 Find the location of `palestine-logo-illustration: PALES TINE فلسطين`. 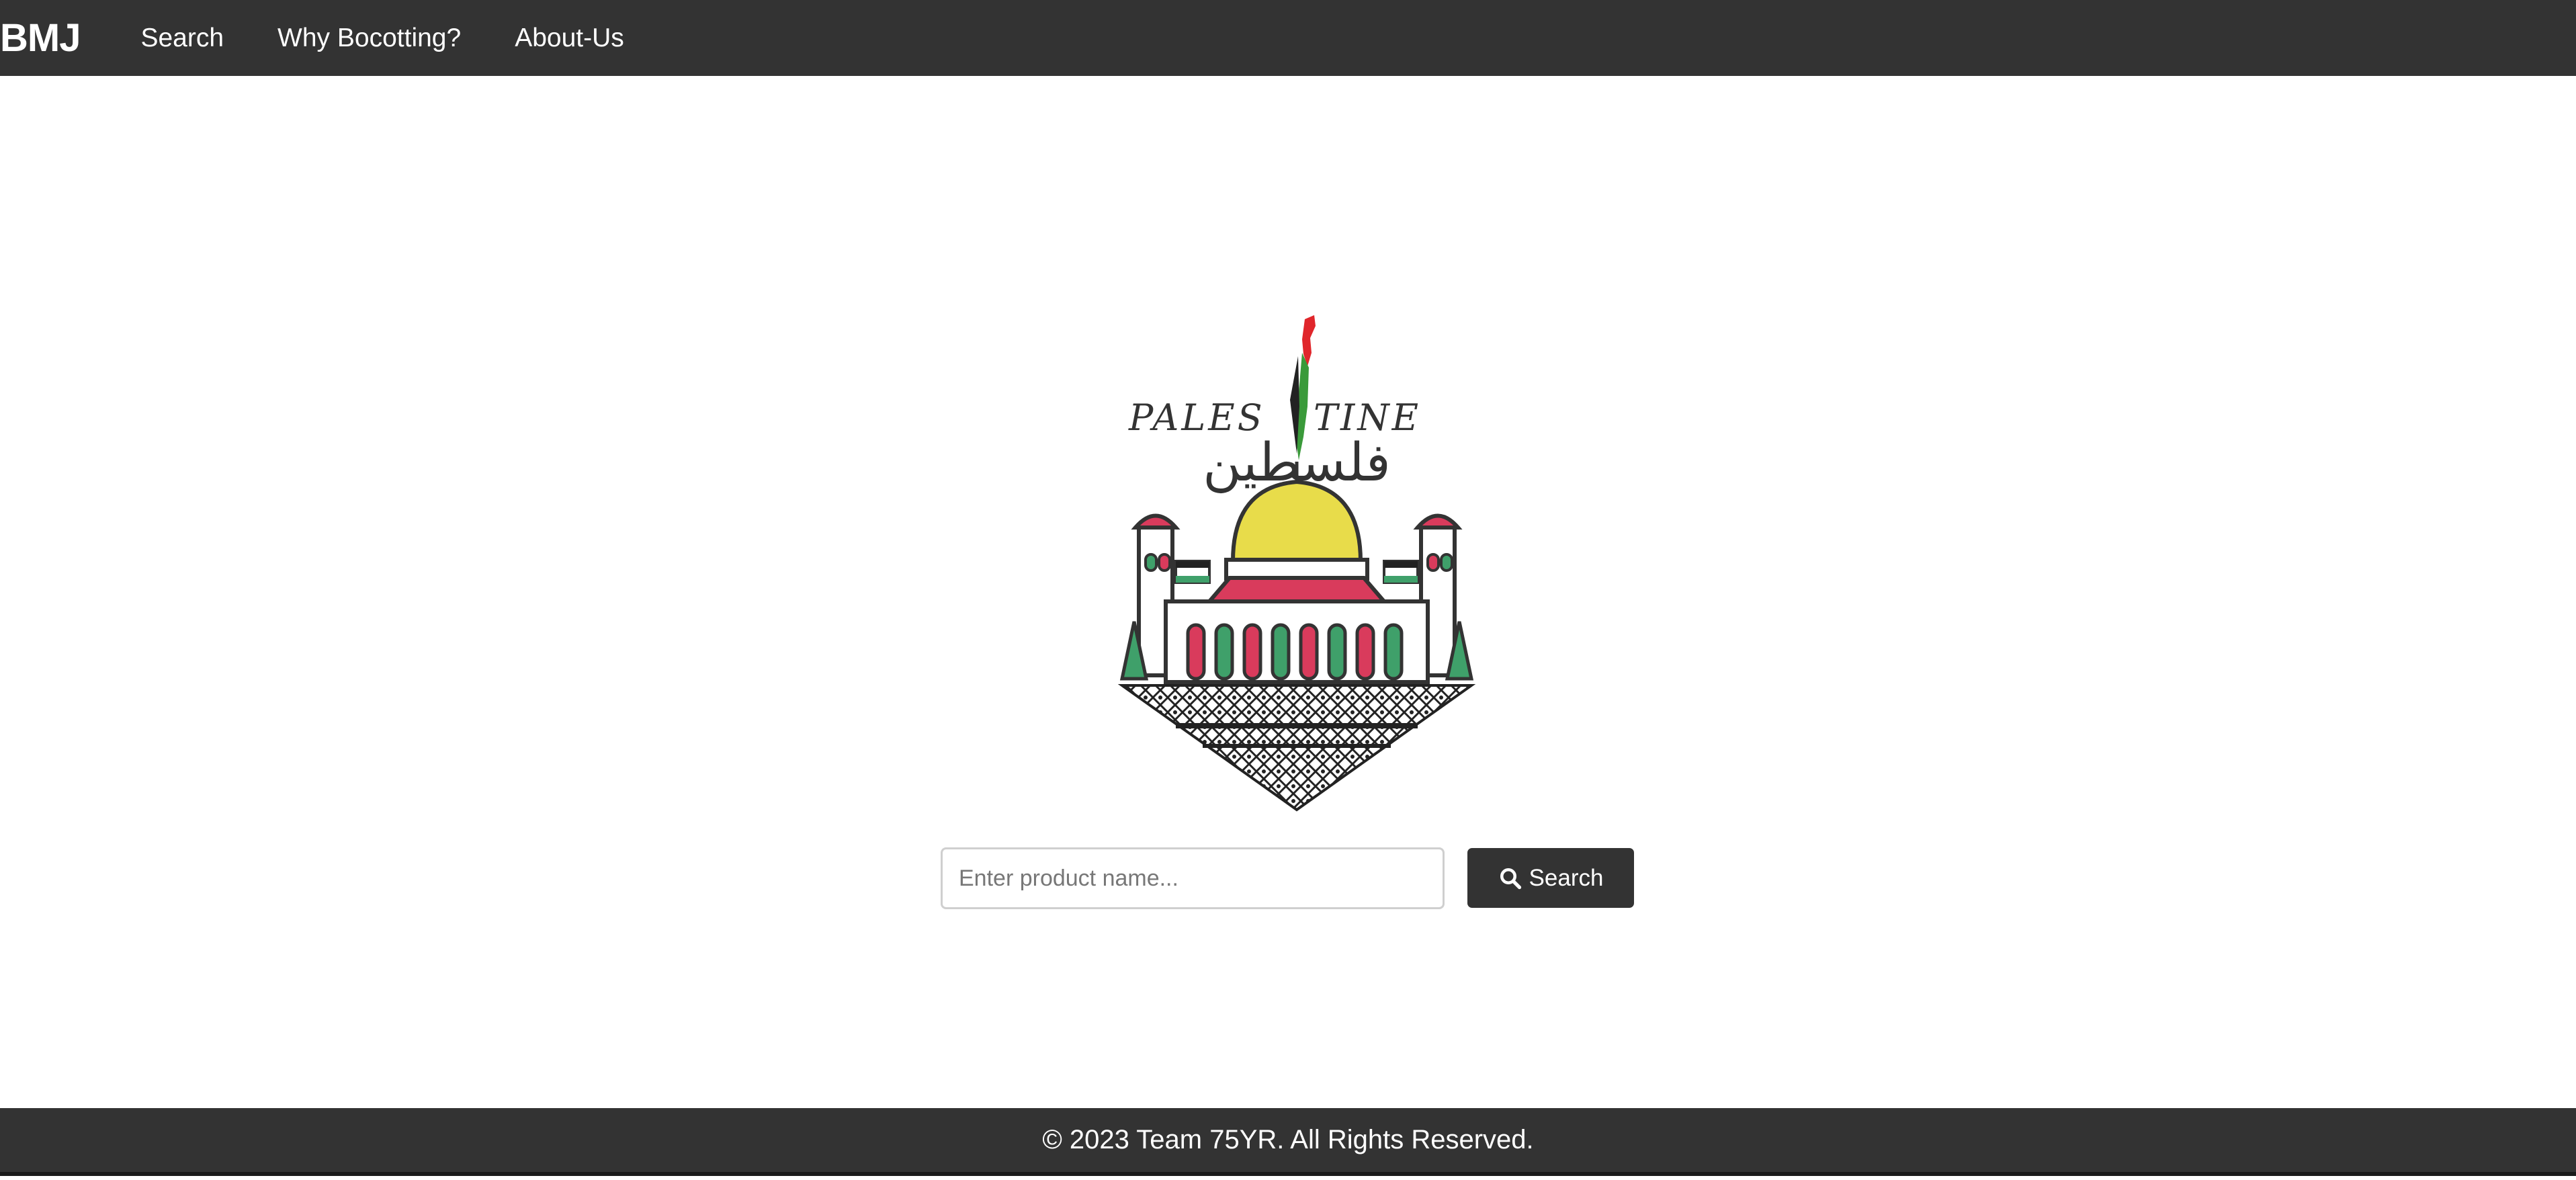

palestine-logo-illustration: PALES TINE فلسطين is located at coordinates (1296, 564).